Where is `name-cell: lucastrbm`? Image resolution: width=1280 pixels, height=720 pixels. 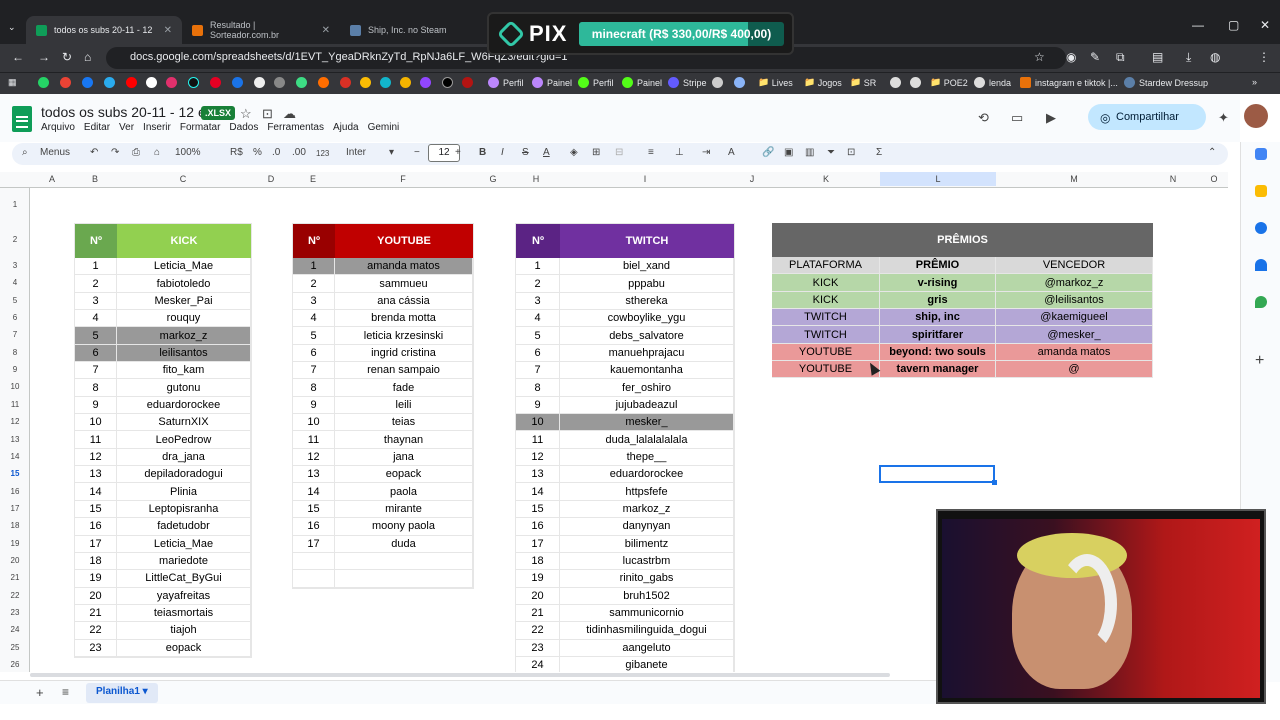 name-cell: lucastrbm is located at coordinates (647, 561).